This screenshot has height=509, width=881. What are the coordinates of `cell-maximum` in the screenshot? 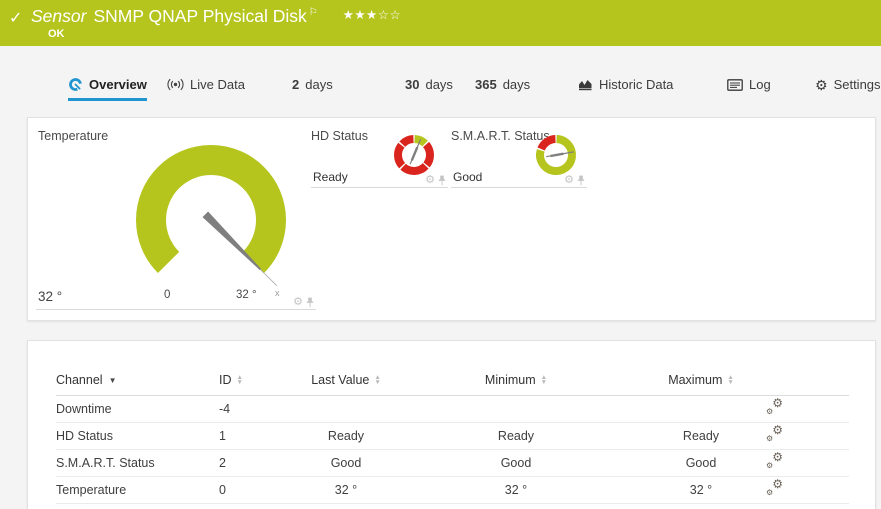 It's located at (701, 409).